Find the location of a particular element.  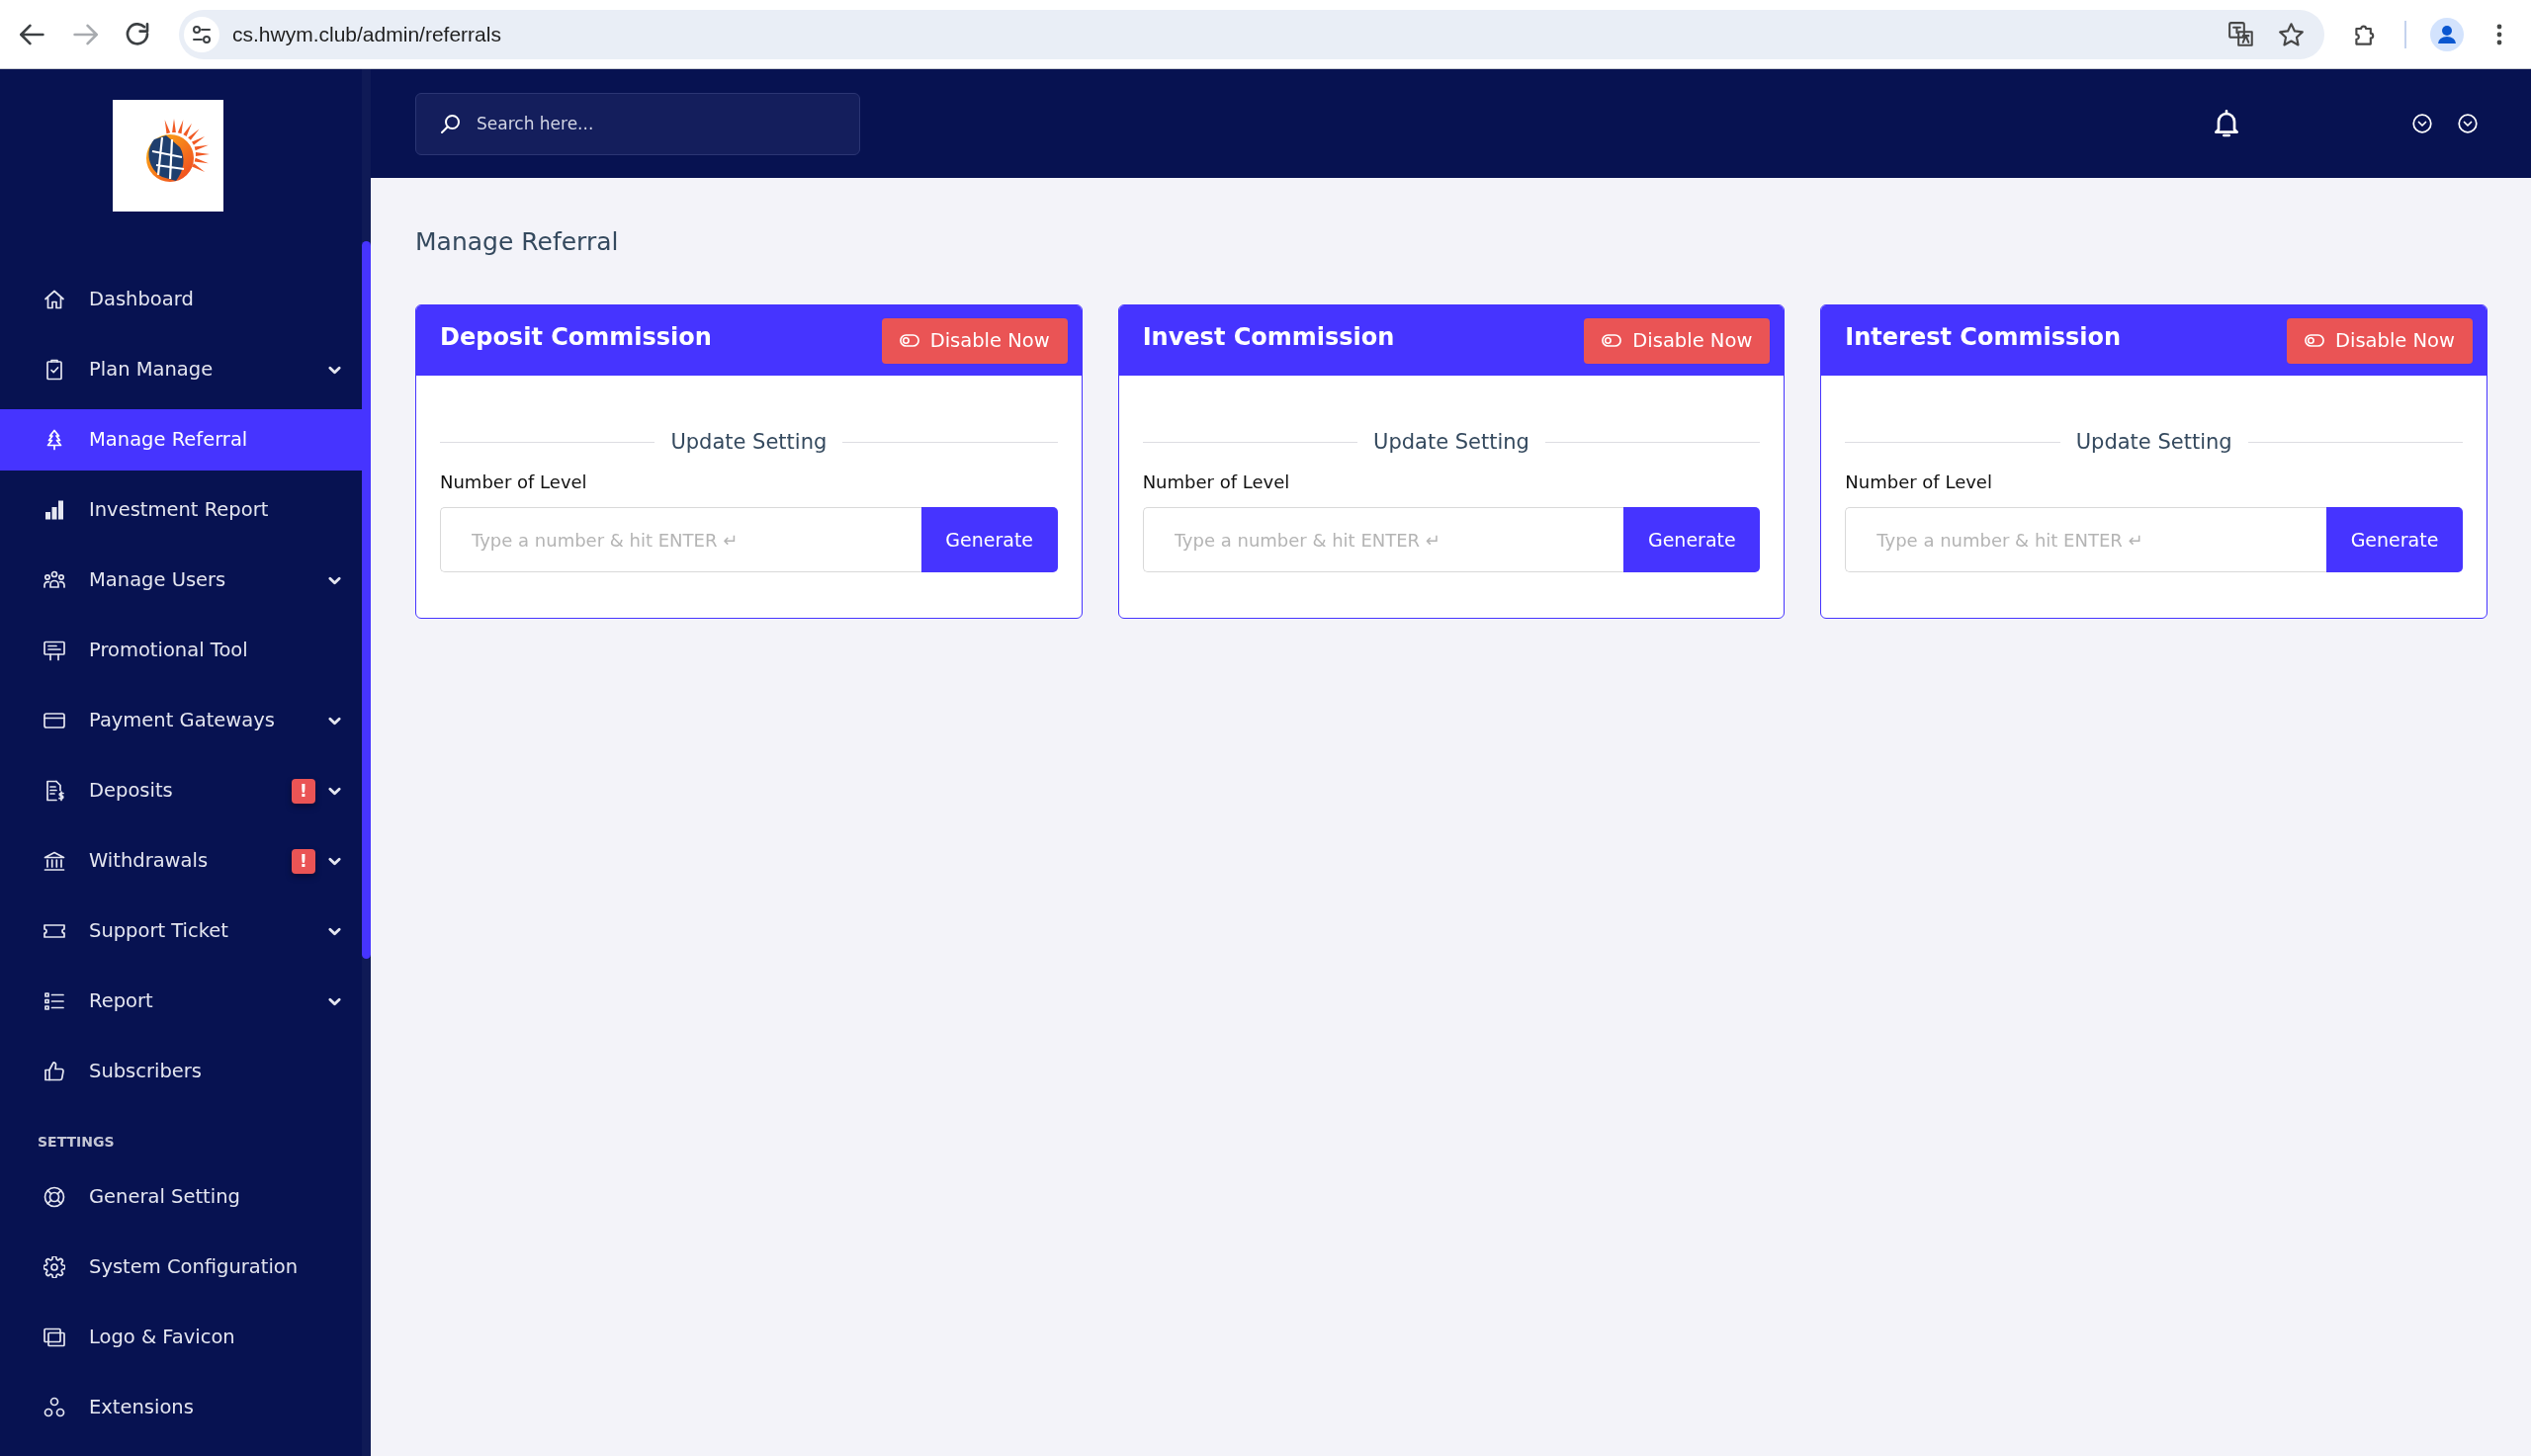

card-title: Invest Commission is located at coordinates (1268, 336).